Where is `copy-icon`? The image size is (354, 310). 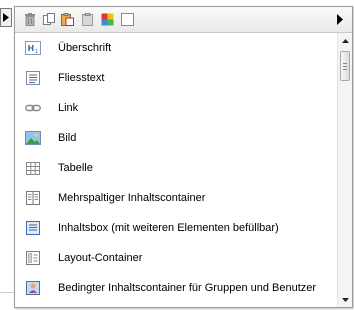 copy-icon is located at coordinates (49, 19).